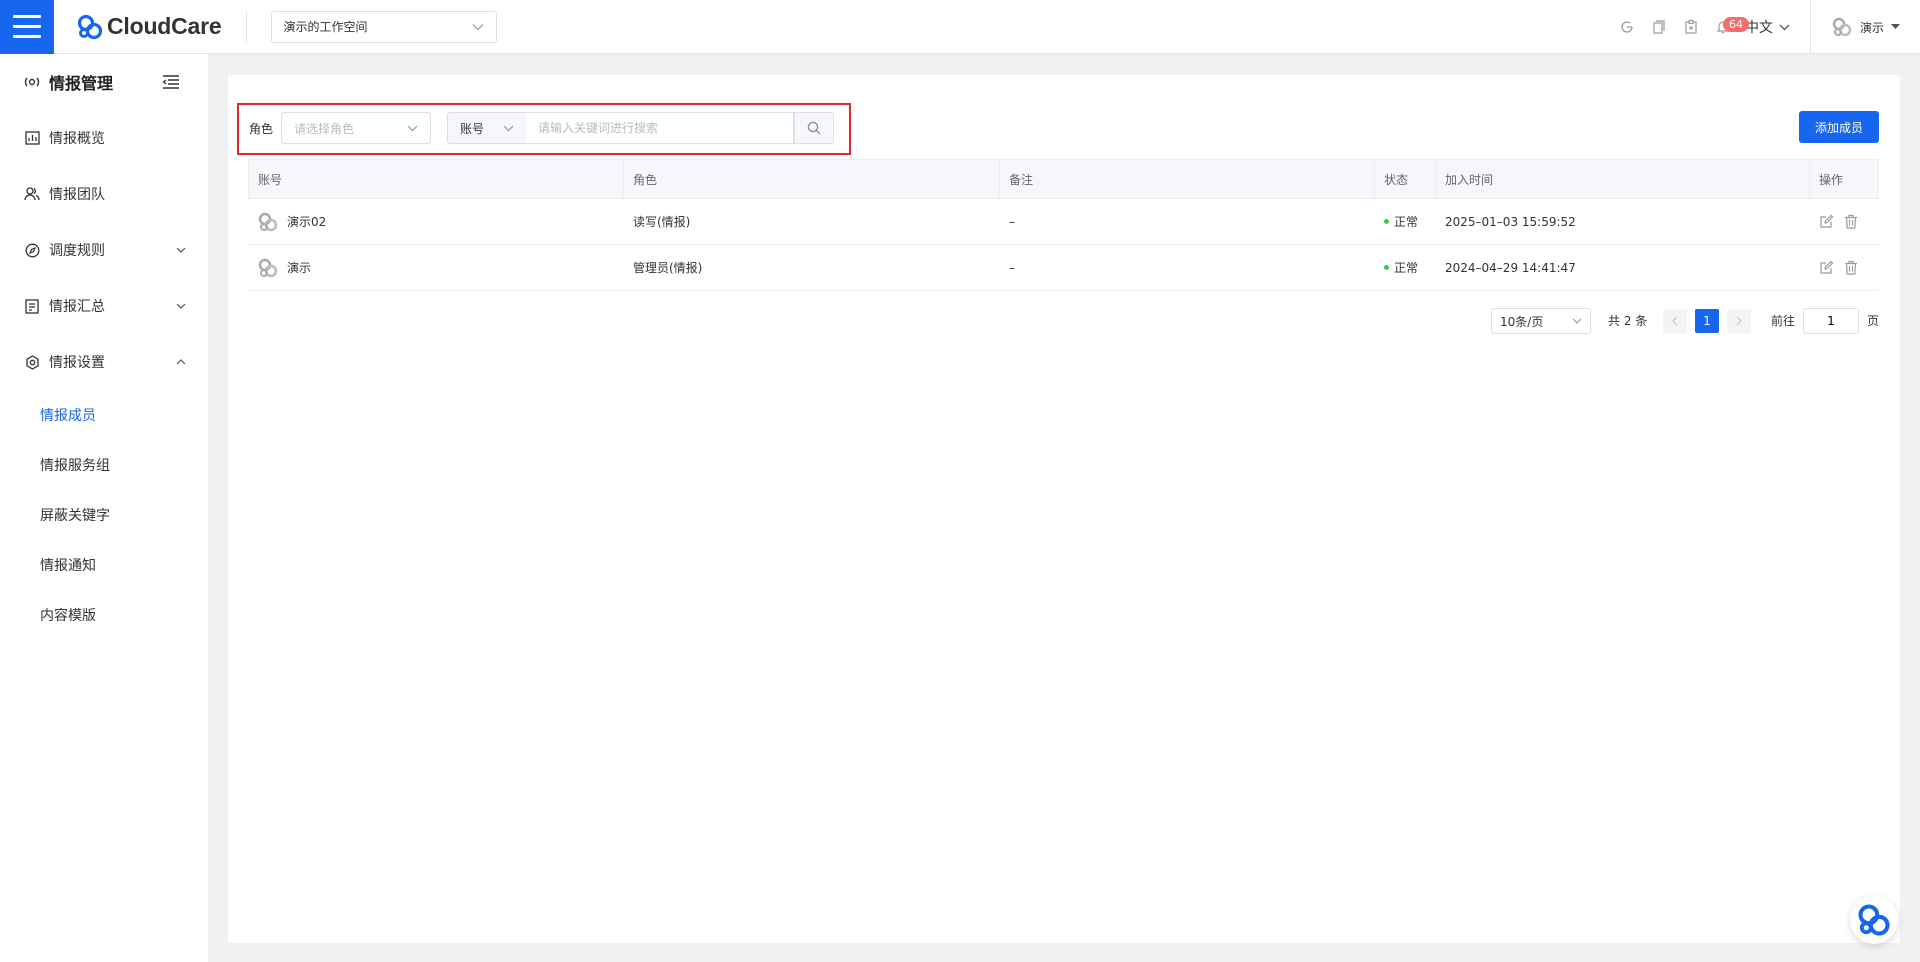  Describe the element at coordinates (1691, 27) in the screenshot. I see `clipboard-icon` at that location.